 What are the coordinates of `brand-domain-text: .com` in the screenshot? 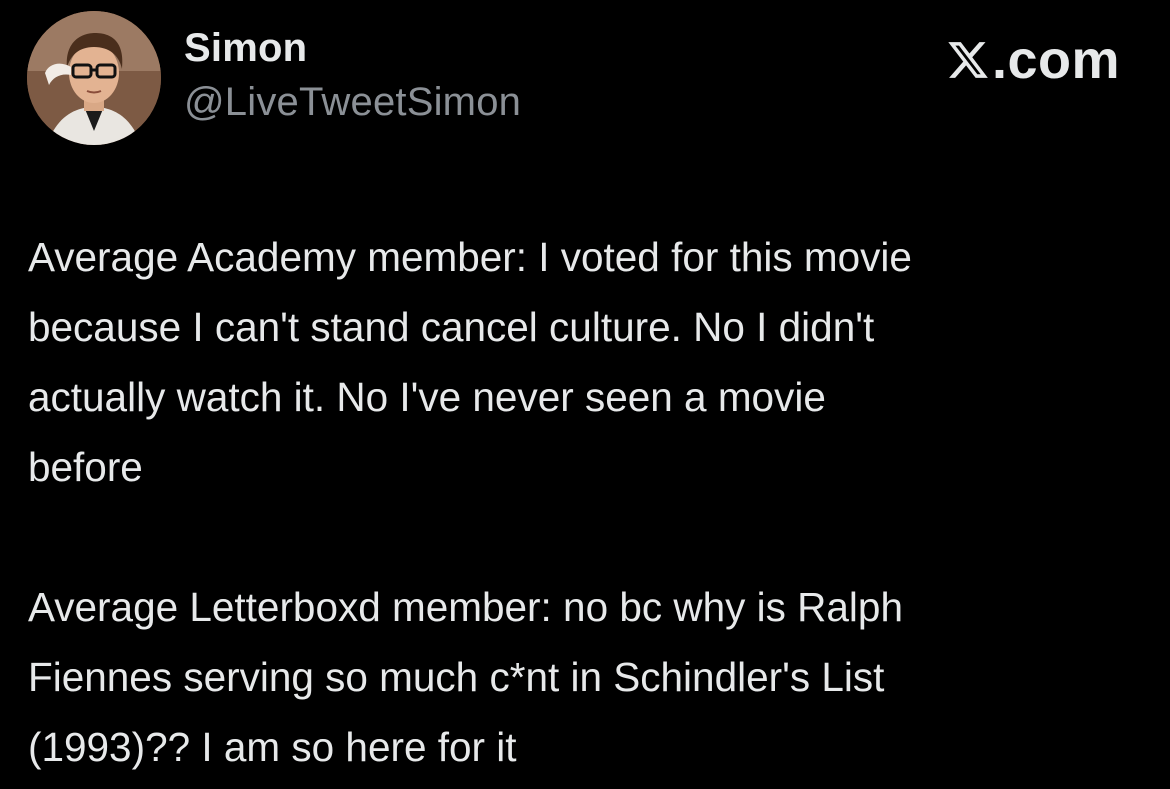 It's located at (1055, 60).